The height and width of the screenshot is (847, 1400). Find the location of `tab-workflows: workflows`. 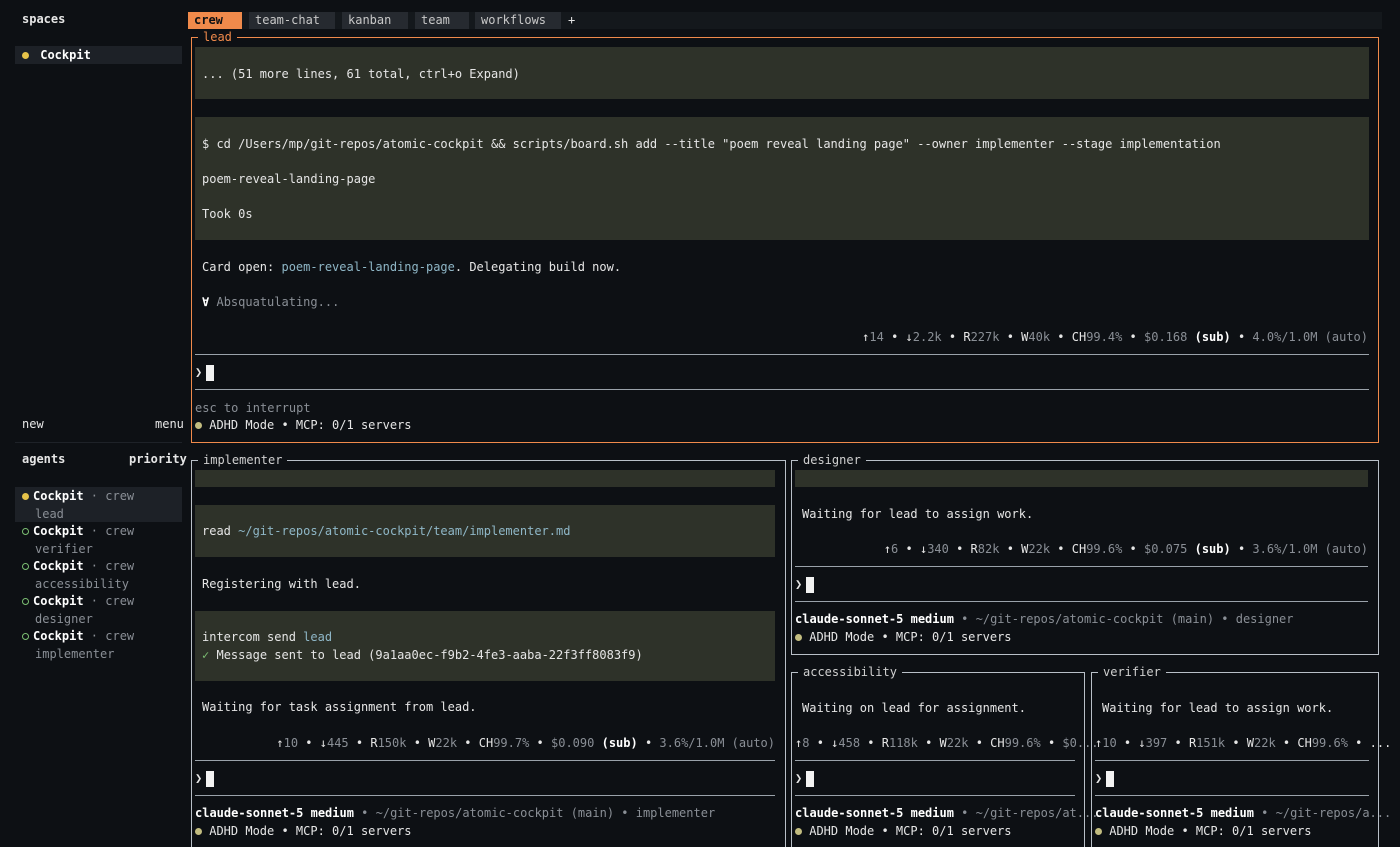

tab-workflows: workflows is located at coordinates (518, 20).